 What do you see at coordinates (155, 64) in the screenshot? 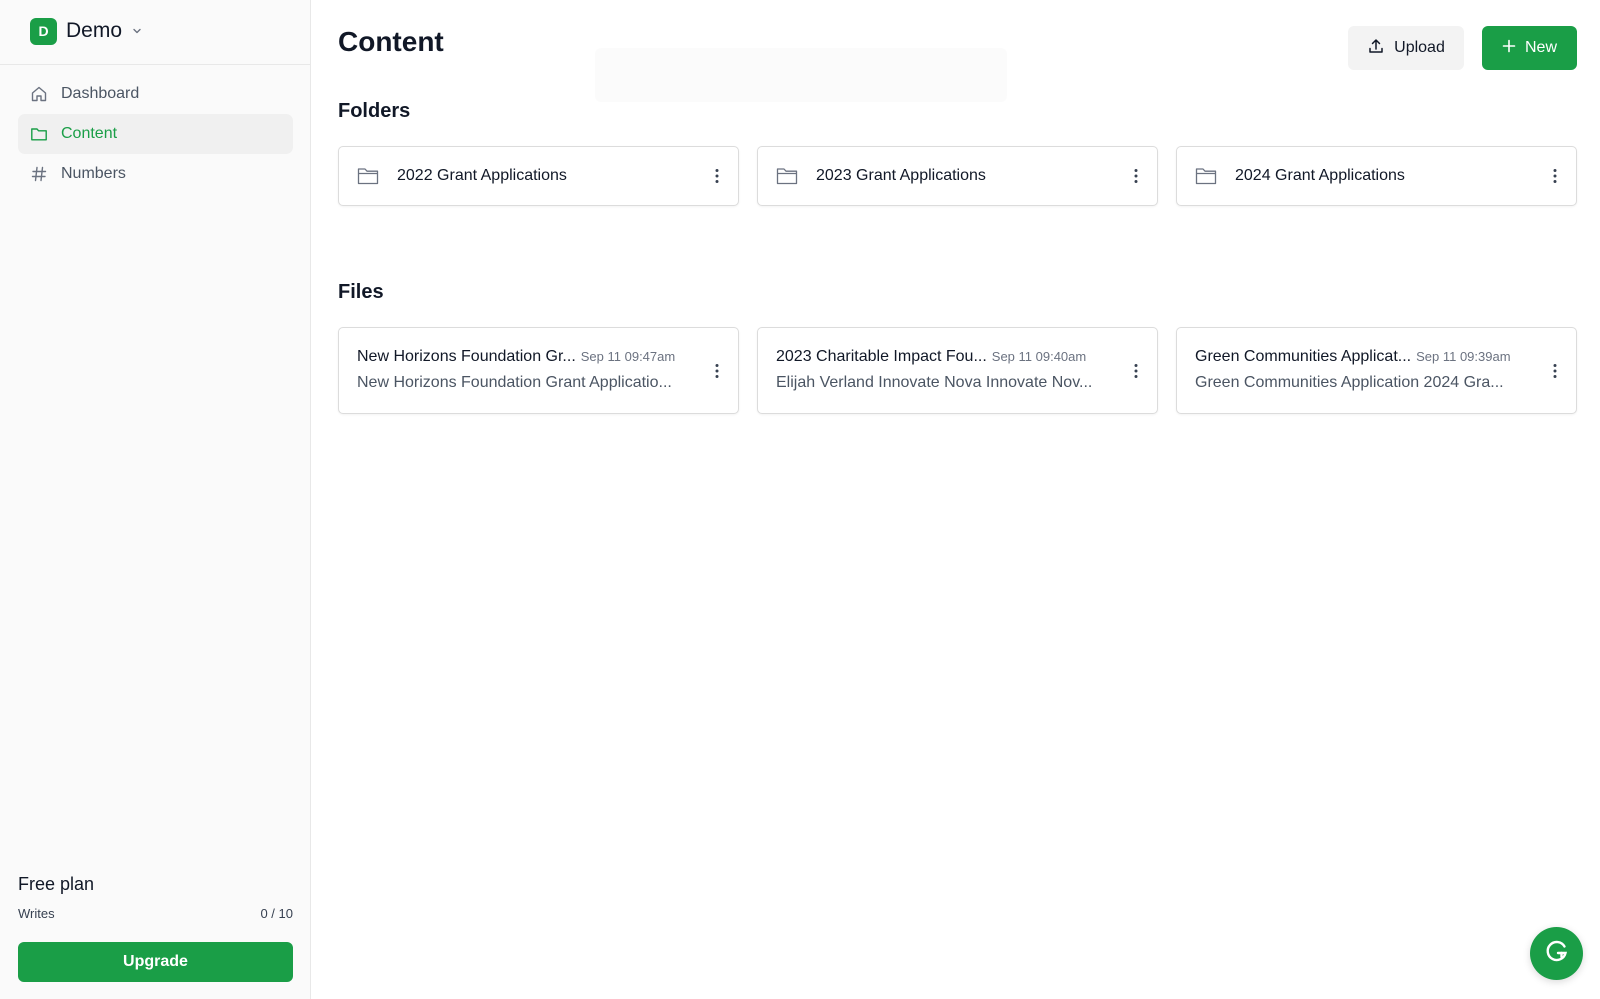
I see `sidebar-divider` at bounding box center [155, 64].